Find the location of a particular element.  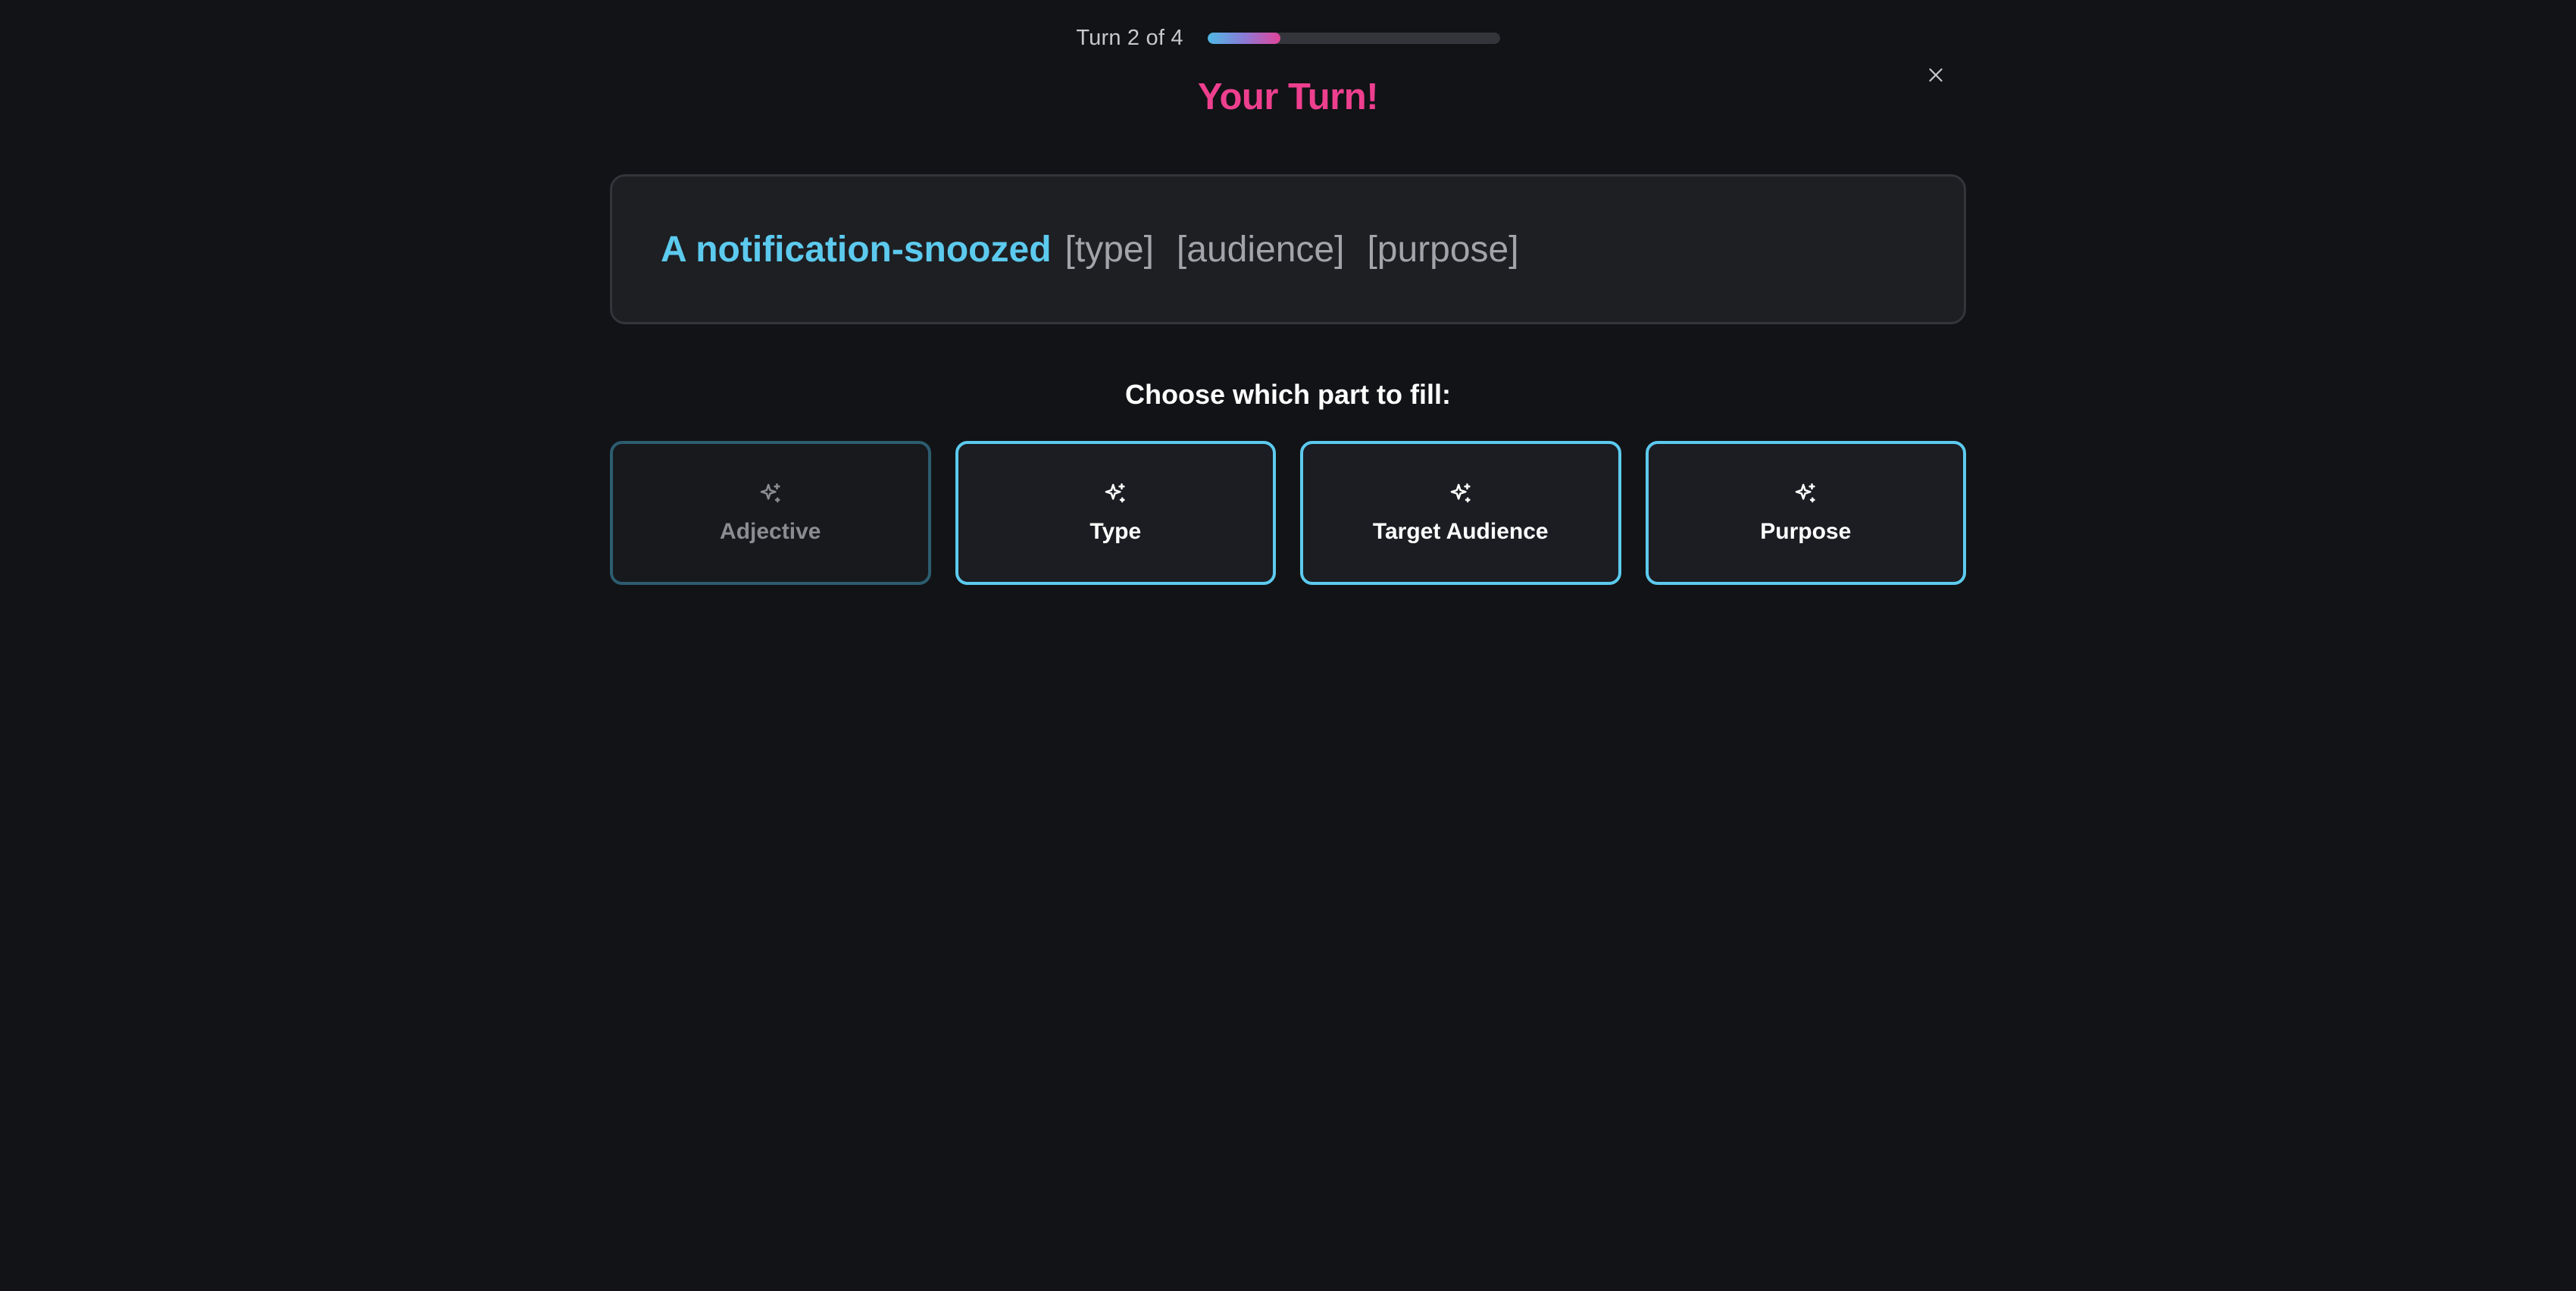

page-title: Your Turn! is located at coordinates (1288, 97).